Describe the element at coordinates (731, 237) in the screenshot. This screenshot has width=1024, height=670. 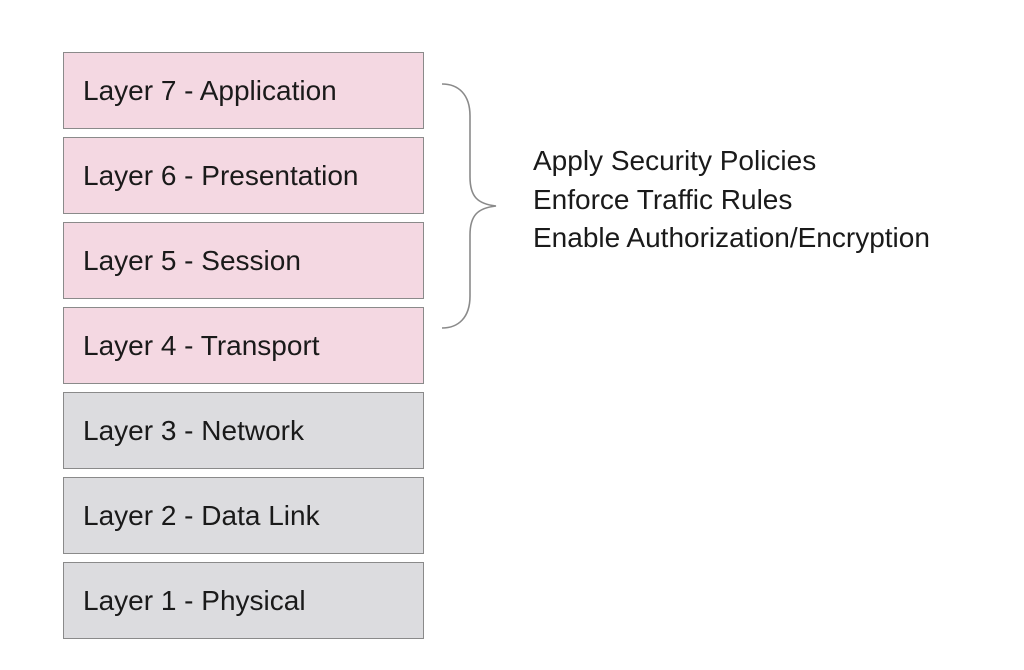
I see `annotation-enable-authorization-encryption: Enable Authorization/Encryption` at that location.